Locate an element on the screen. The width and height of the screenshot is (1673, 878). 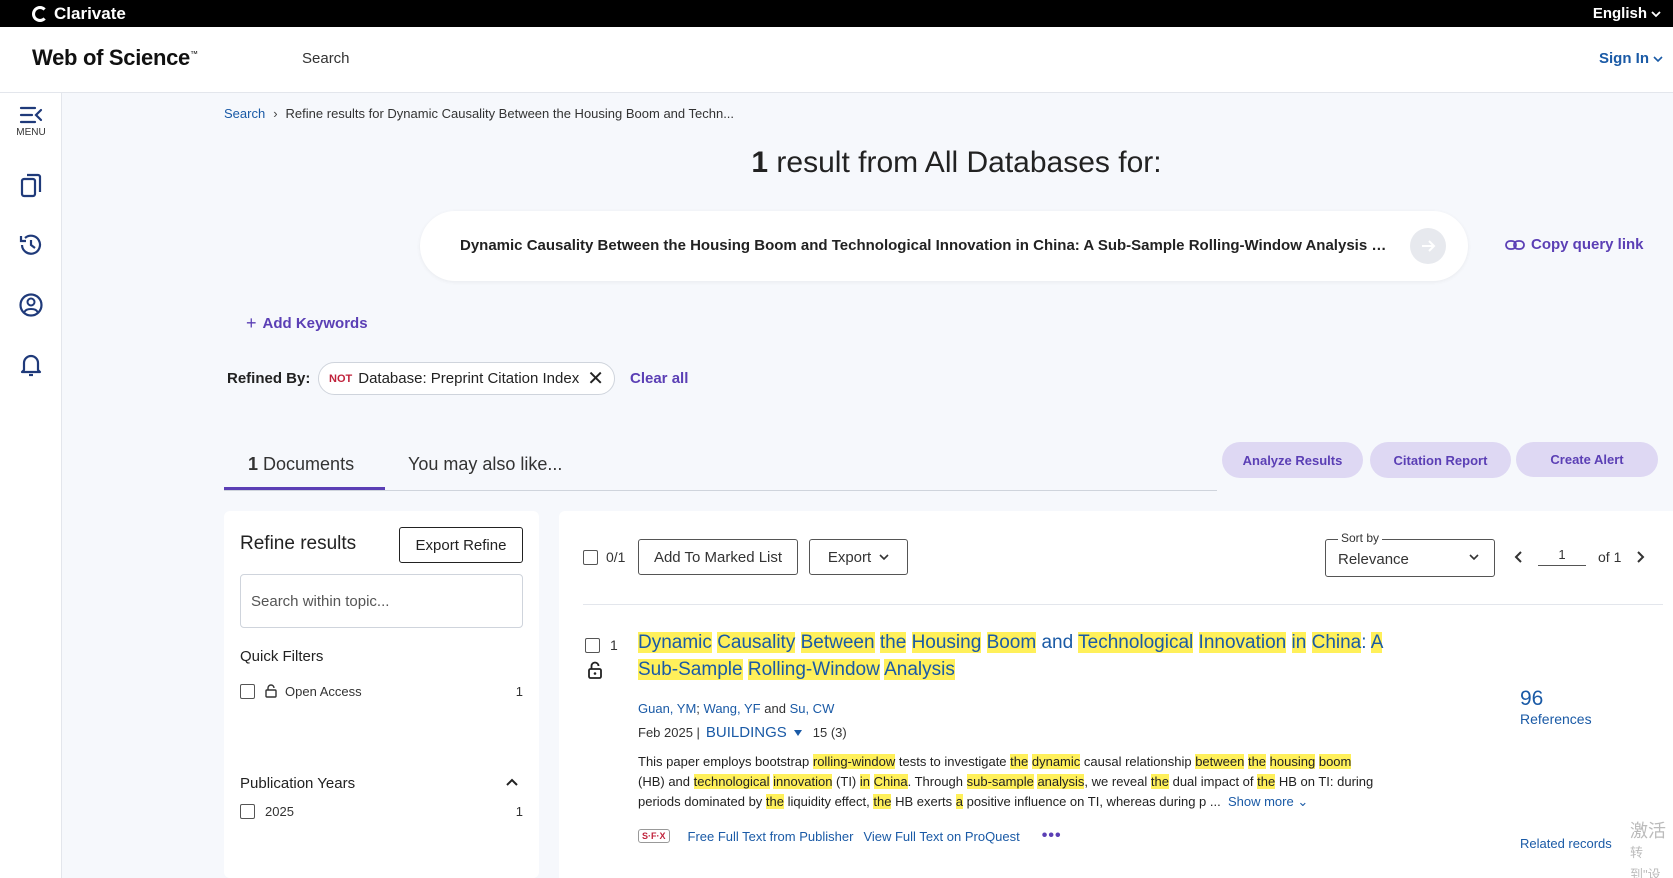
sort-by-select: Sort by Relevance is located at coordinates (1410, 554).